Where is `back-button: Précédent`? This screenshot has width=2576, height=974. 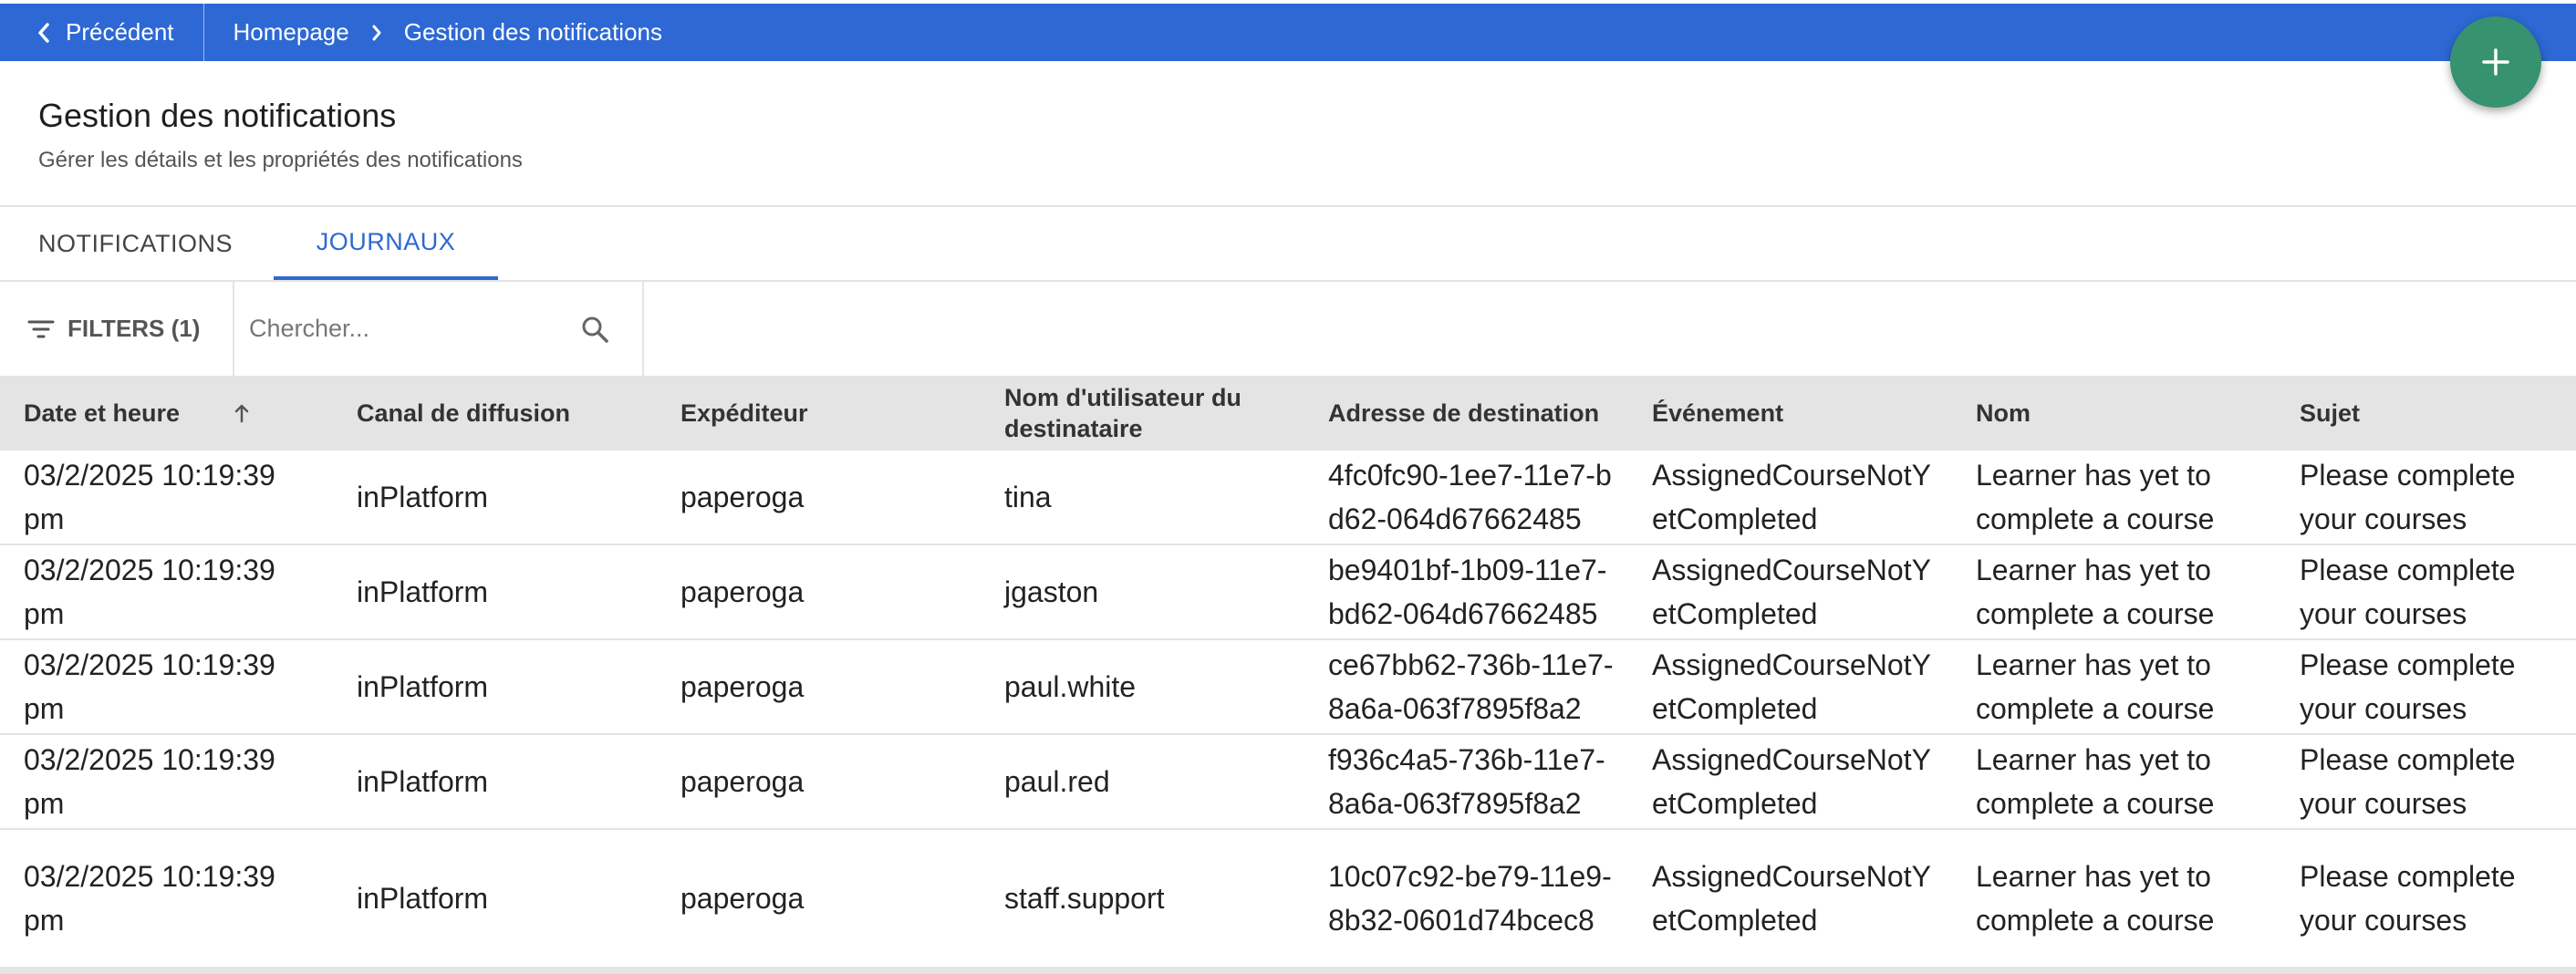
back-button: Précédent is located at coordinates (102, 32).